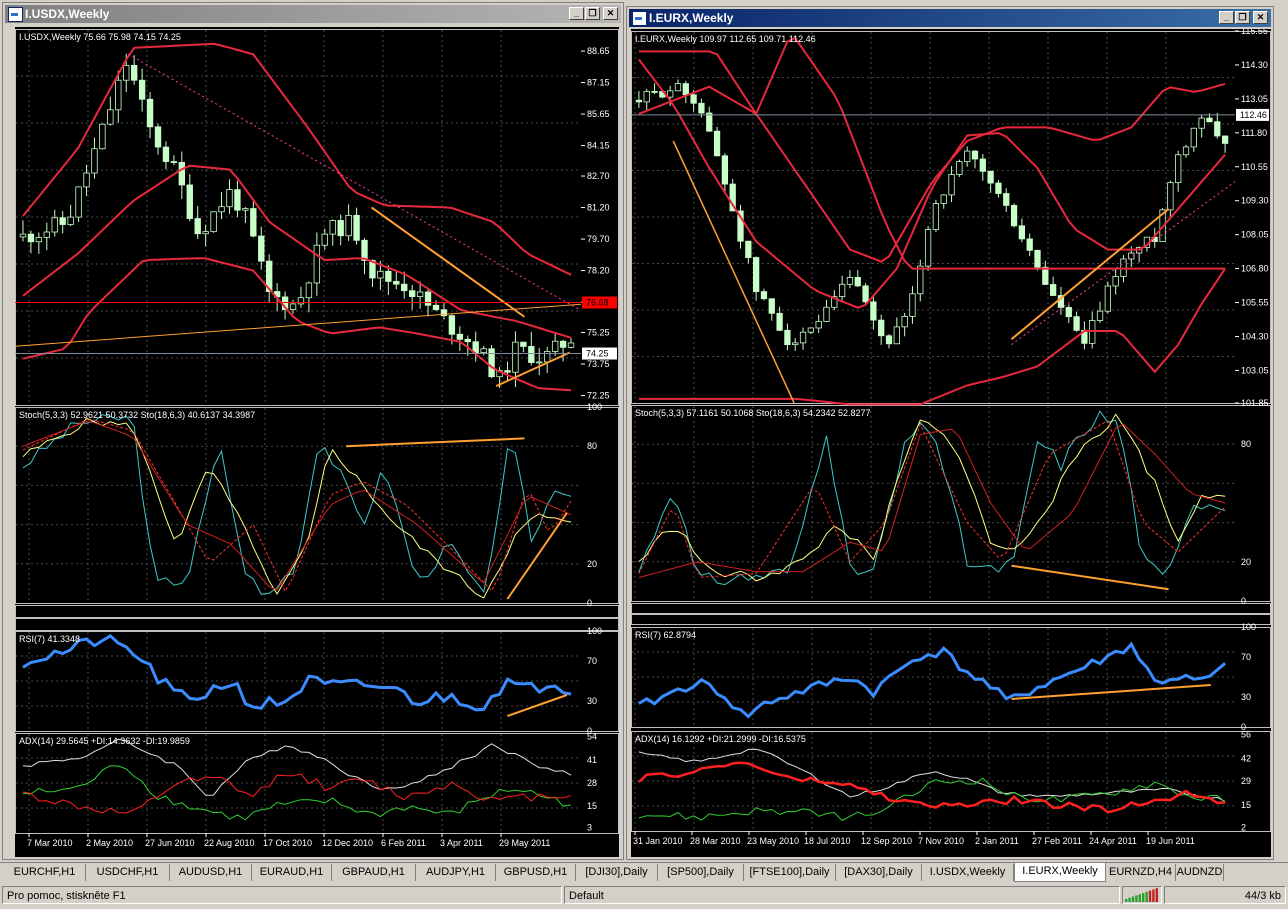 Image resolution: width=1288 pixels, height=909 pixels. I want to click on adx-line, so click(297, 767).